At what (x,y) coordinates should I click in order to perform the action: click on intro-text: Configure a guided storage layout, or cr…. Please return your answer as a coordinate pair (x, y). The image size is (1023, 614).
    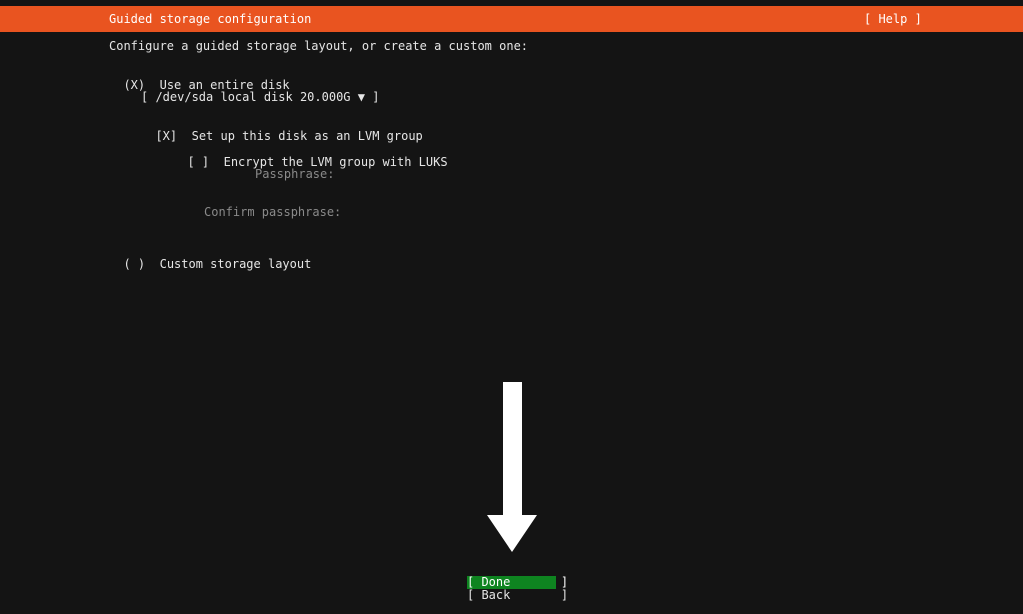
    Looking at the image, I should click on (319, 46).